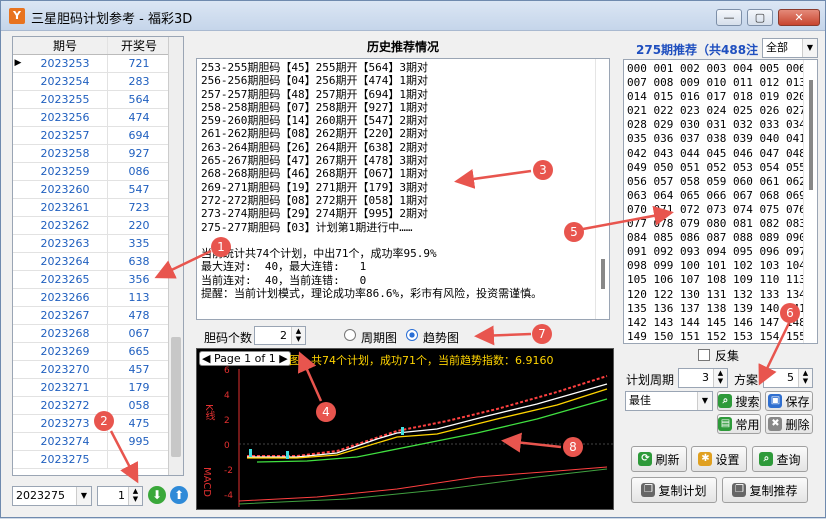  I want to click on number-row: 021 022 023 024 025 026 027, so click(720, 111).